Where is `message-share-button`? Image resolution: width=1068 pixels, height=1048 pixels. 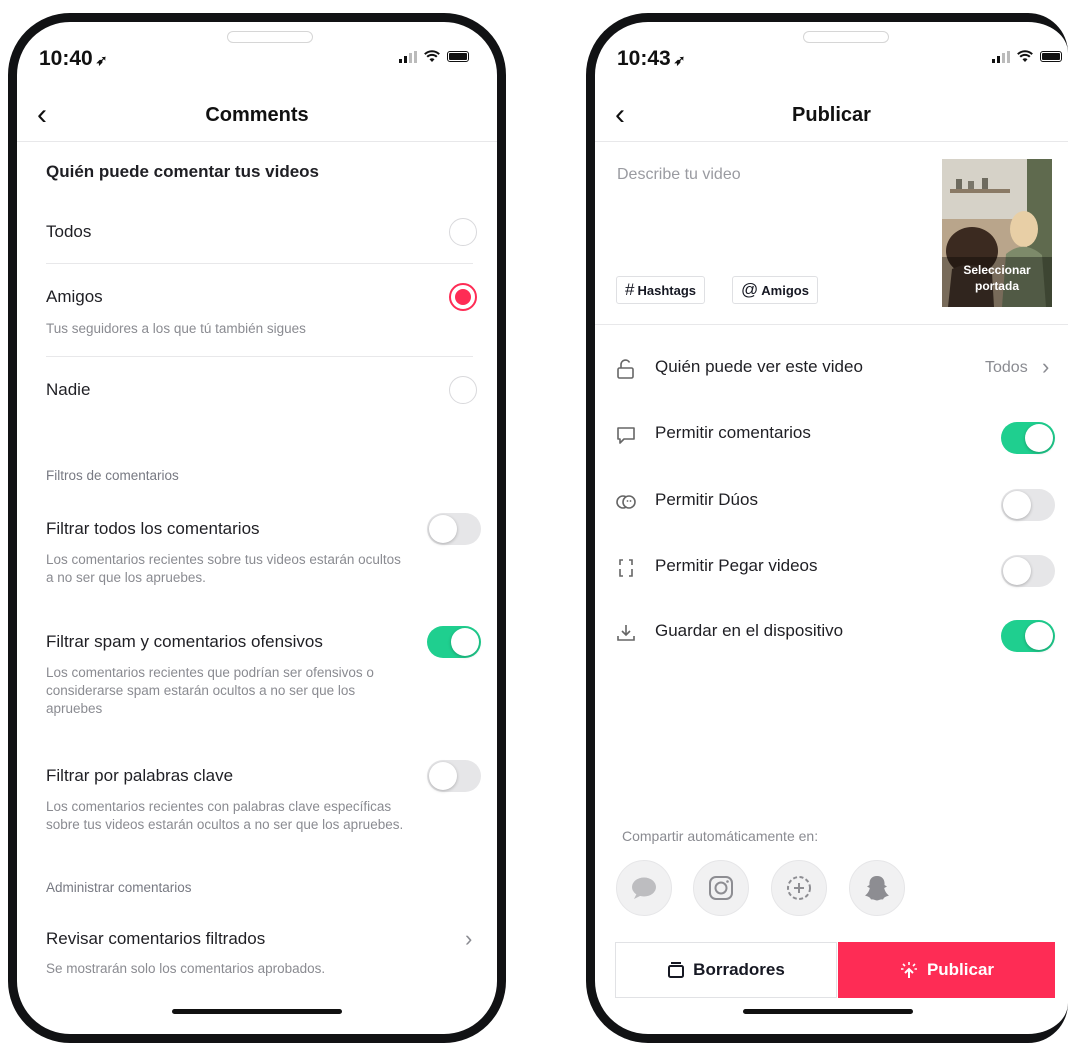 message-share-button is located at coordinates (644, 888).